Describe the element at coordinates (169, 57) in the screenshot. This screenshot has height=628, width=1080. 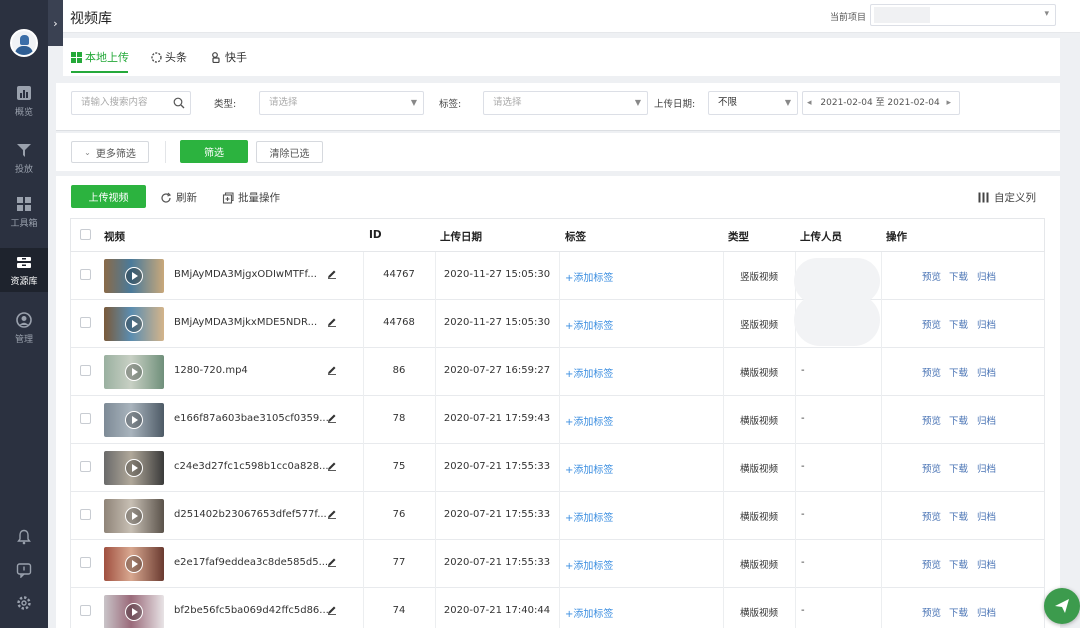
I see `tab-toutiao: 头条` at that location.